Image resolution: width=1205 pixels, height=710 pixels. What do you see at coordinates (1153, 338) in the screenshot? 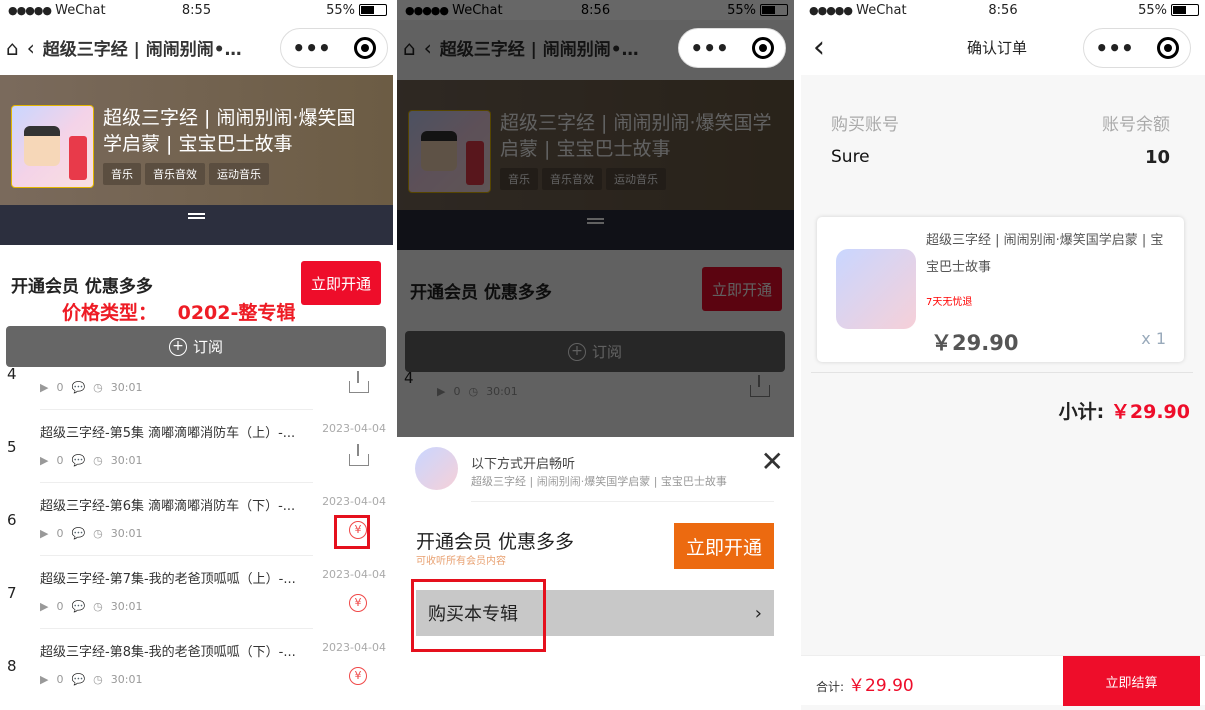
I see `item-quantity: x 1` at bounding box center [1153, 338].